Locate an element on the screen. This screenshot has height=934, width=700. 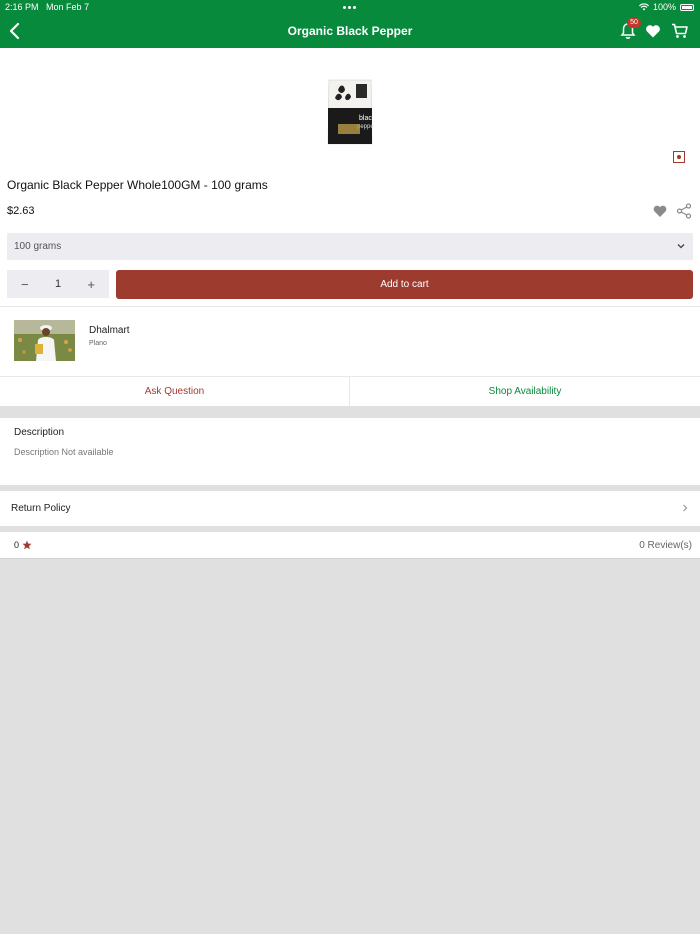
ask-question-button: Ask Question is located at coordinates (175, 392).